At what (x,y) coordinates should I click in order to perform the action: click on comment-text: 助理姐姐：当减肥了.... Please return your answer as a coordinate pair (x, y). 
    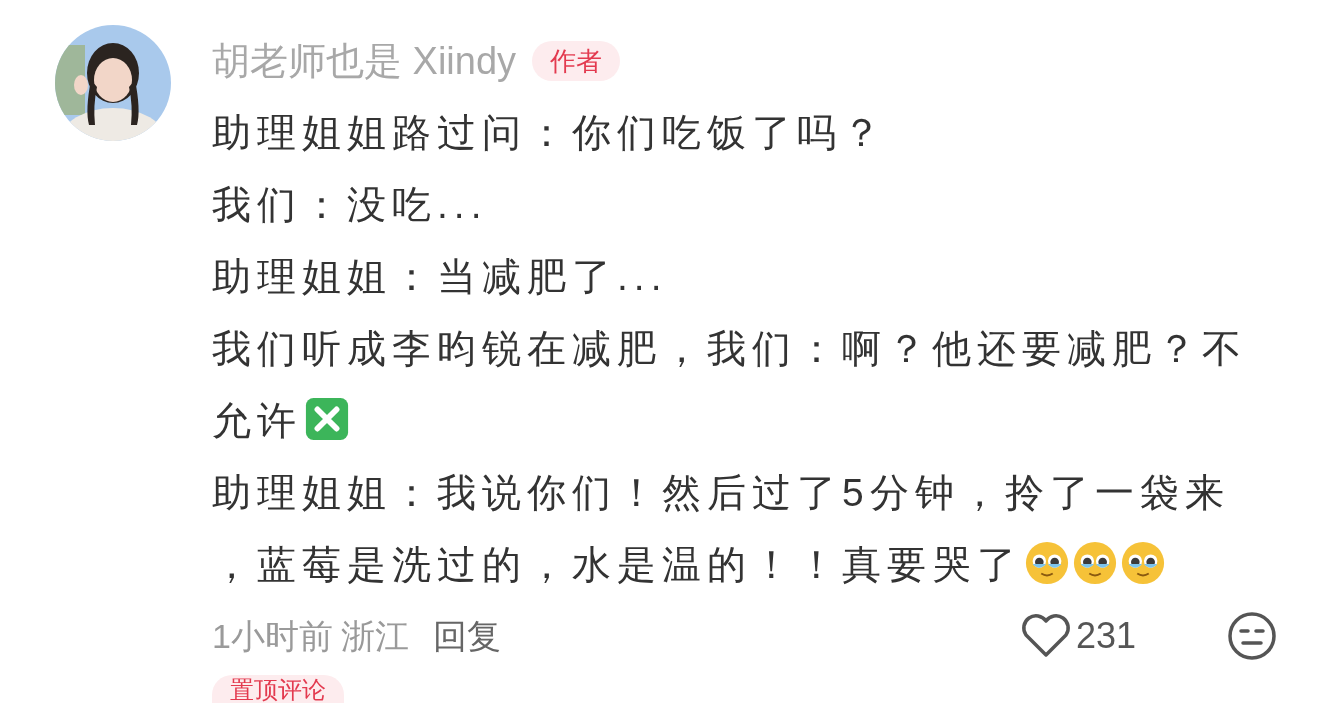
    Looking at the image, I should click on (440, 277).